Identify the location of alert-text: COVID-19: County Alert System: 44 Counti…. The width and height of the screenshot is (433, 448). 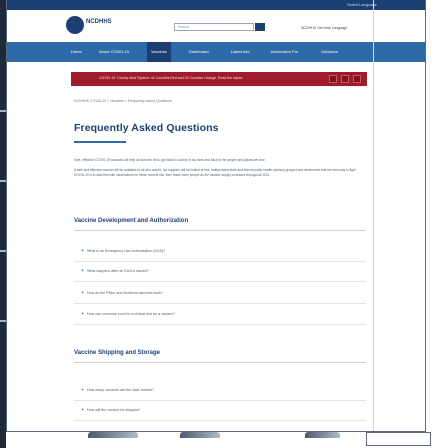
(171, 78).